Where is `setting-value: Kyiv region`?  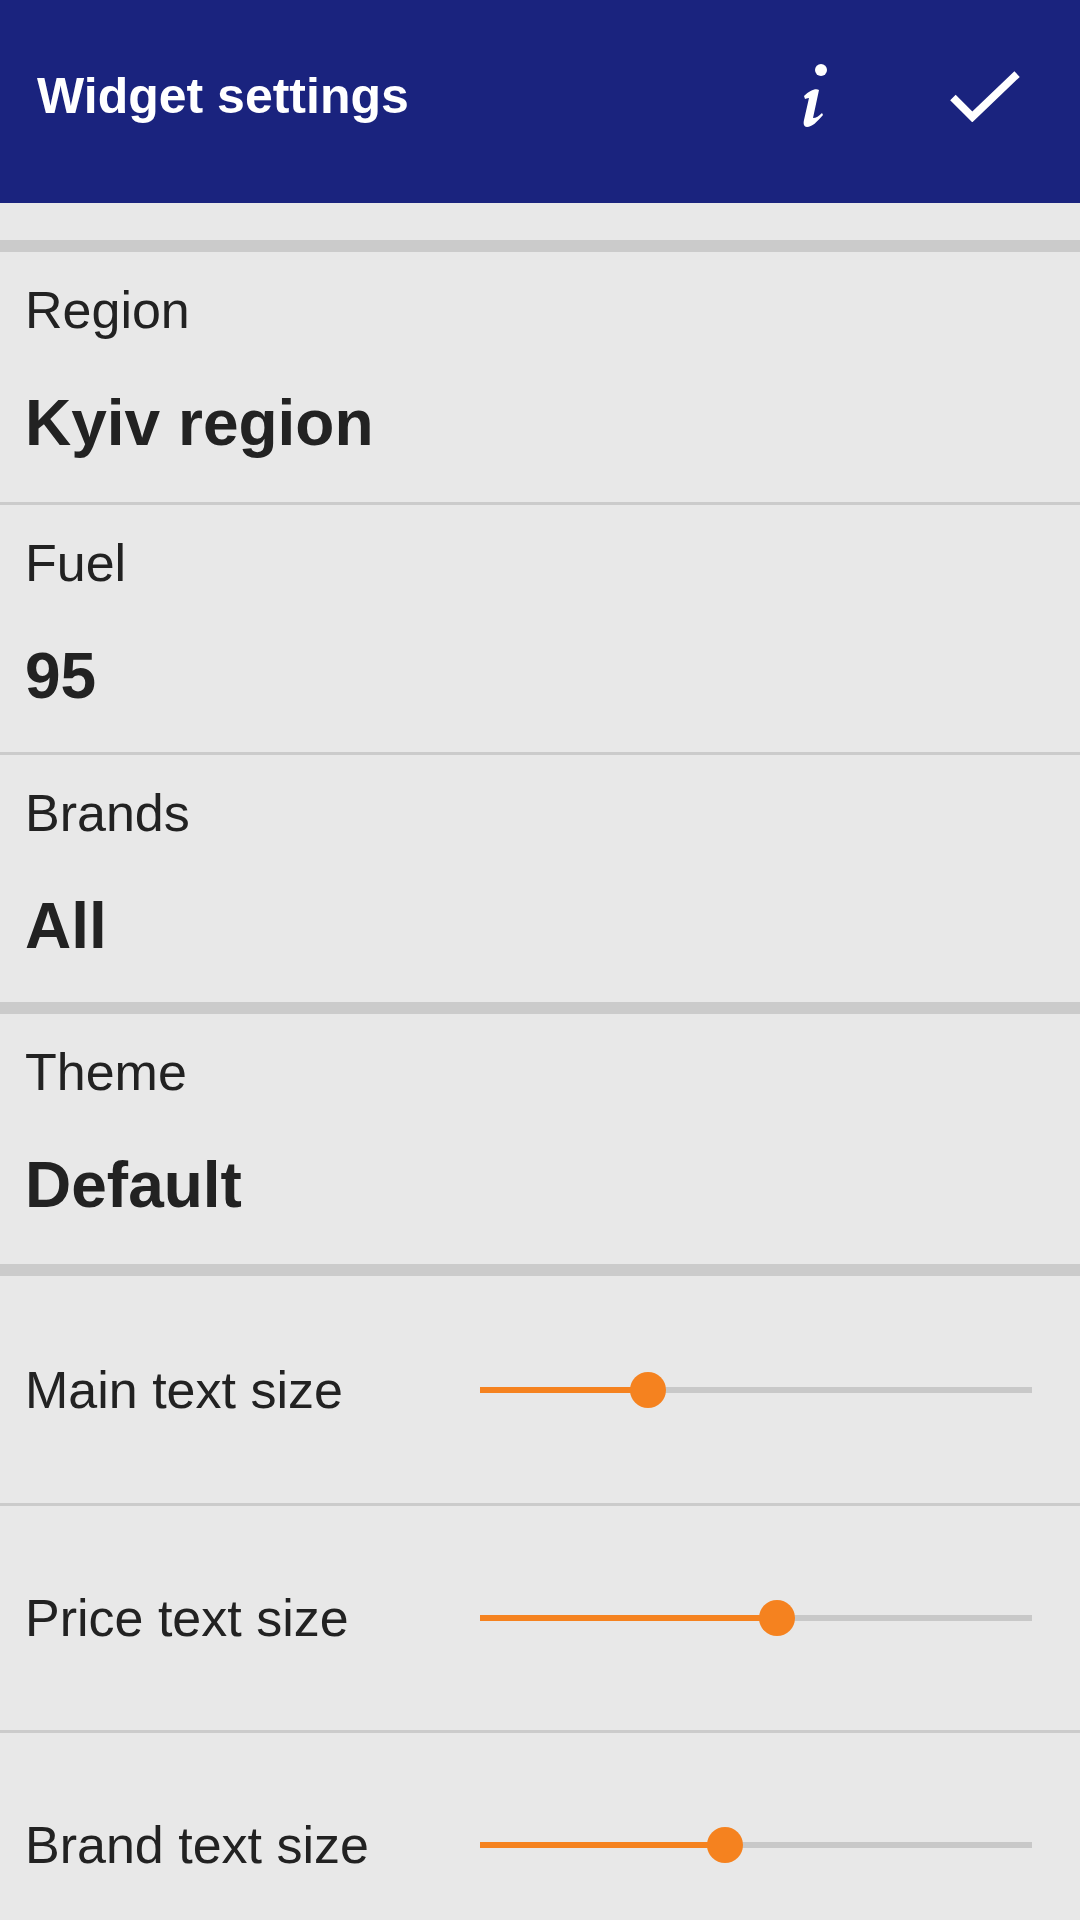
setting-value: Kyiv region is located at coordinates (199, 423).